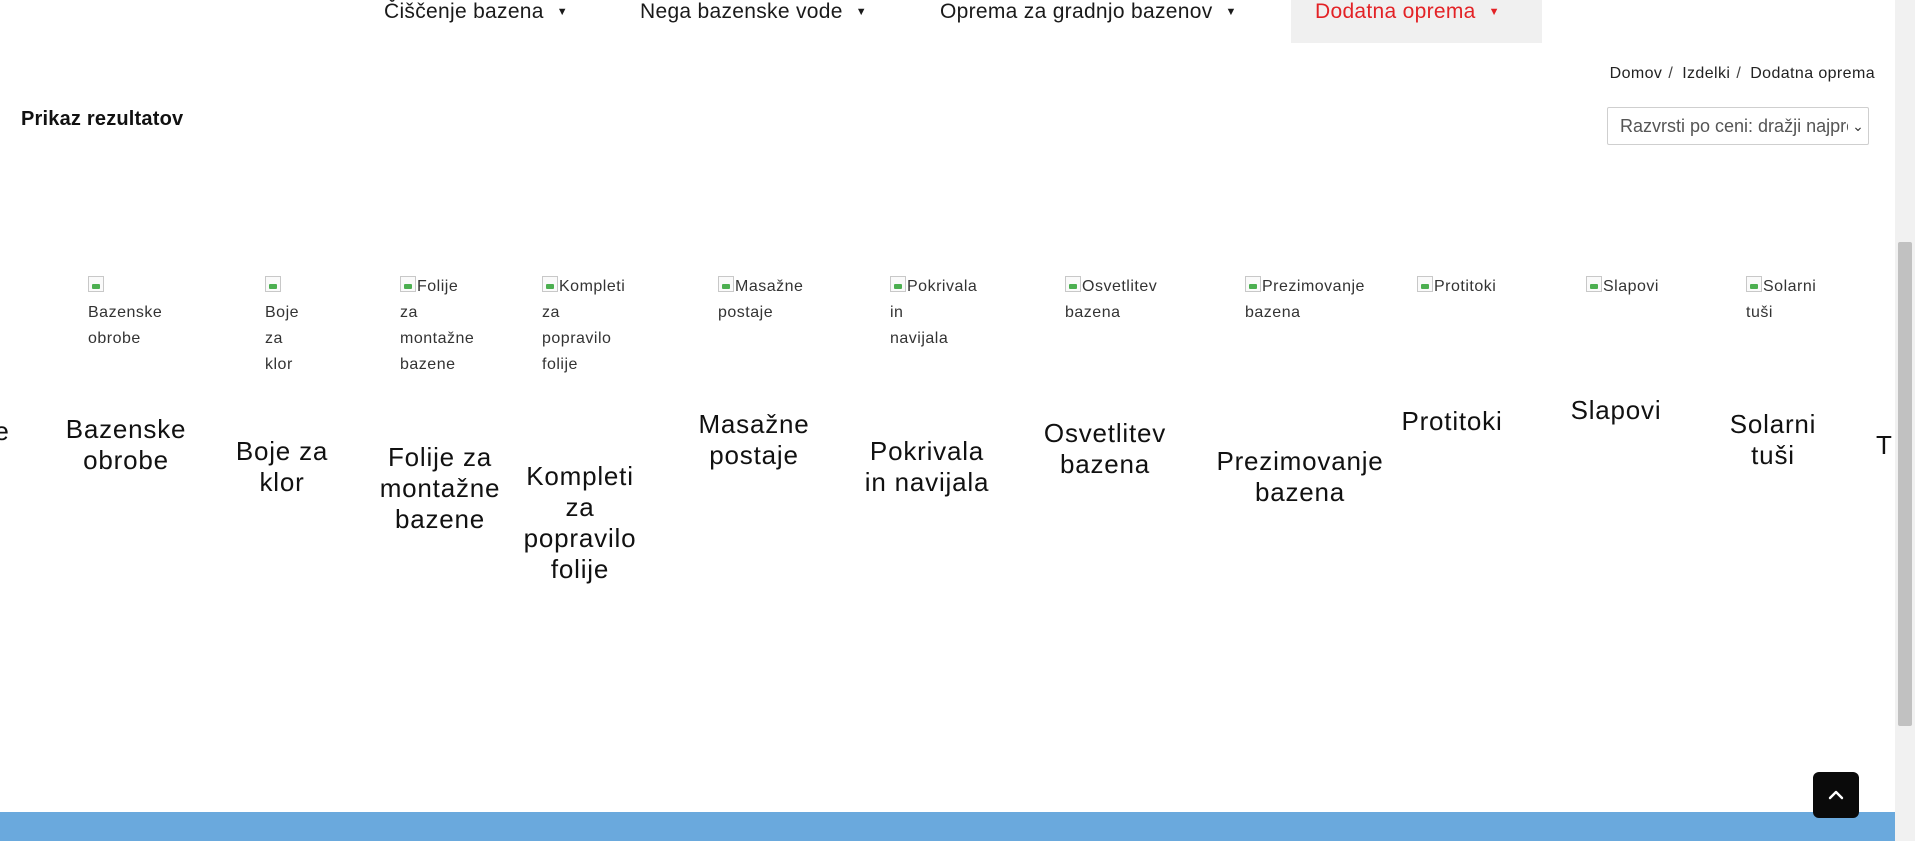 This screenshot has height=841, width=1915. What do you see at coordinates (1395, 11) in the screenshot?
I see `nav-item-label: Dodatna oprema` at bounding box center [1395, 11].